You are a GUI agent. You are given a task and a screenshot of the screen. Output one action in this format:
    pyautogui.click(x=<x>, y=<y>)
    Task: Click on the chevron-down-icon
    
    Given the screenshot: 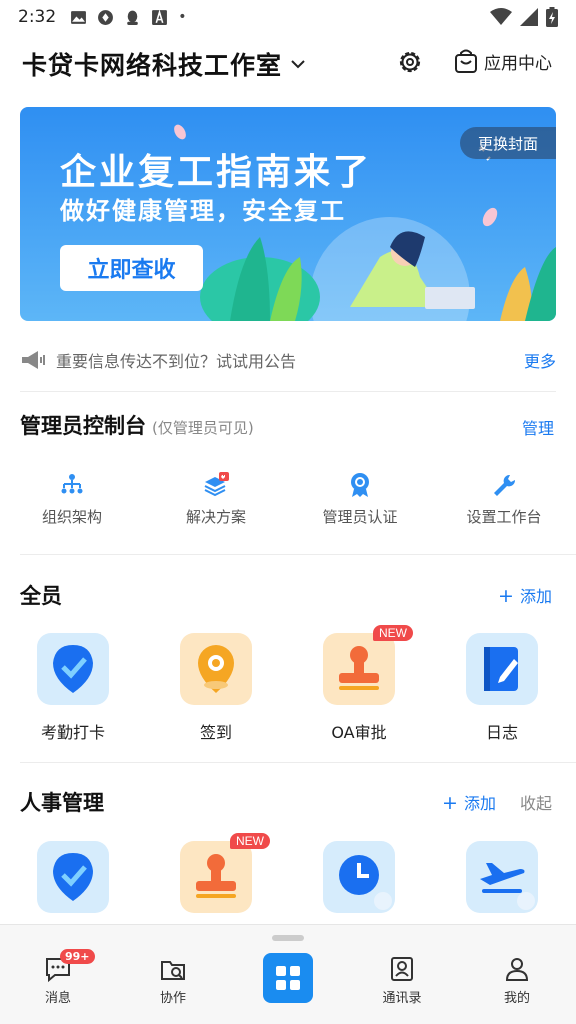 What is the action you would take?
    pyautogui.click(x=298, y=64)
    